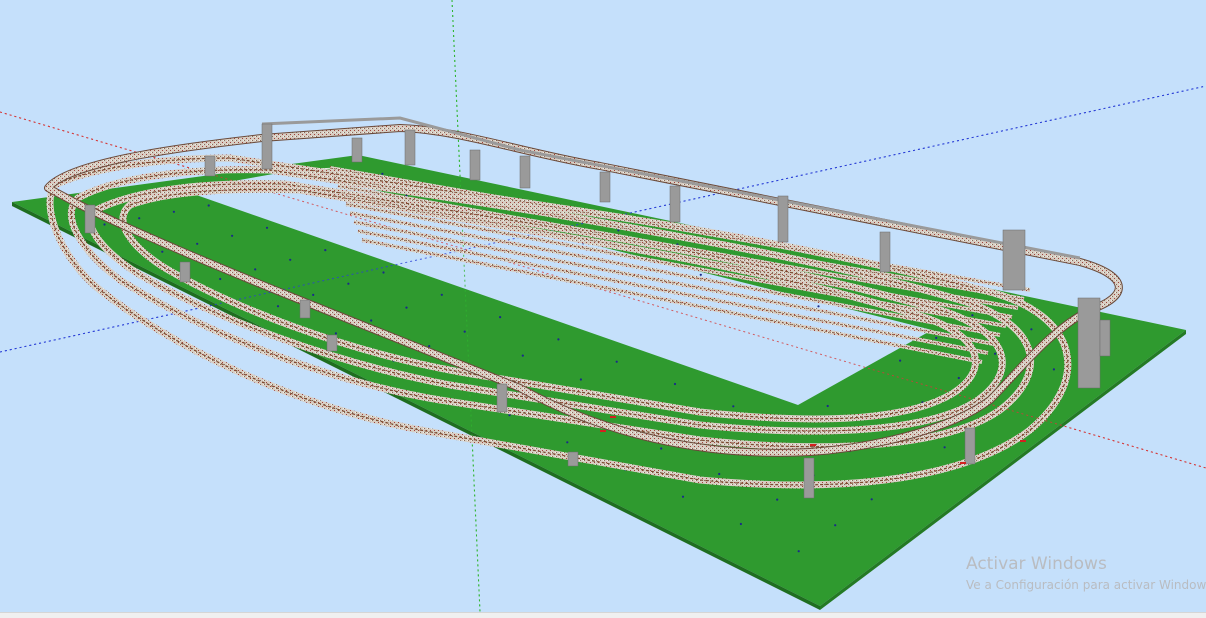 This screenshot has height=618, width=1206. I want to click on watermark-title: Activar Windows, so click(1036, 564).